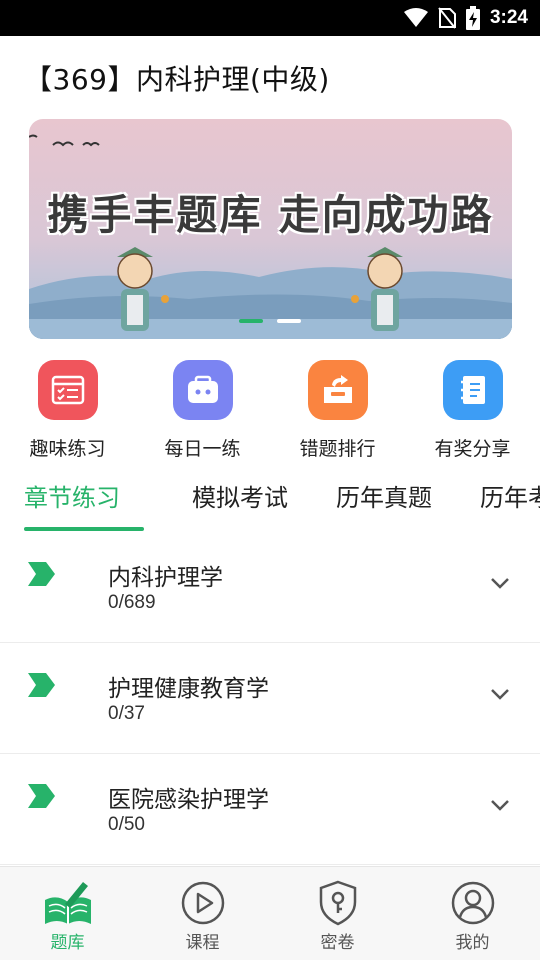 The width and height of the screenshot is (540, 960). What do you see at coordinates (337, 390) in the screenshot?
I see `wrong-ranking-icon` at bounding box center [337, 390].